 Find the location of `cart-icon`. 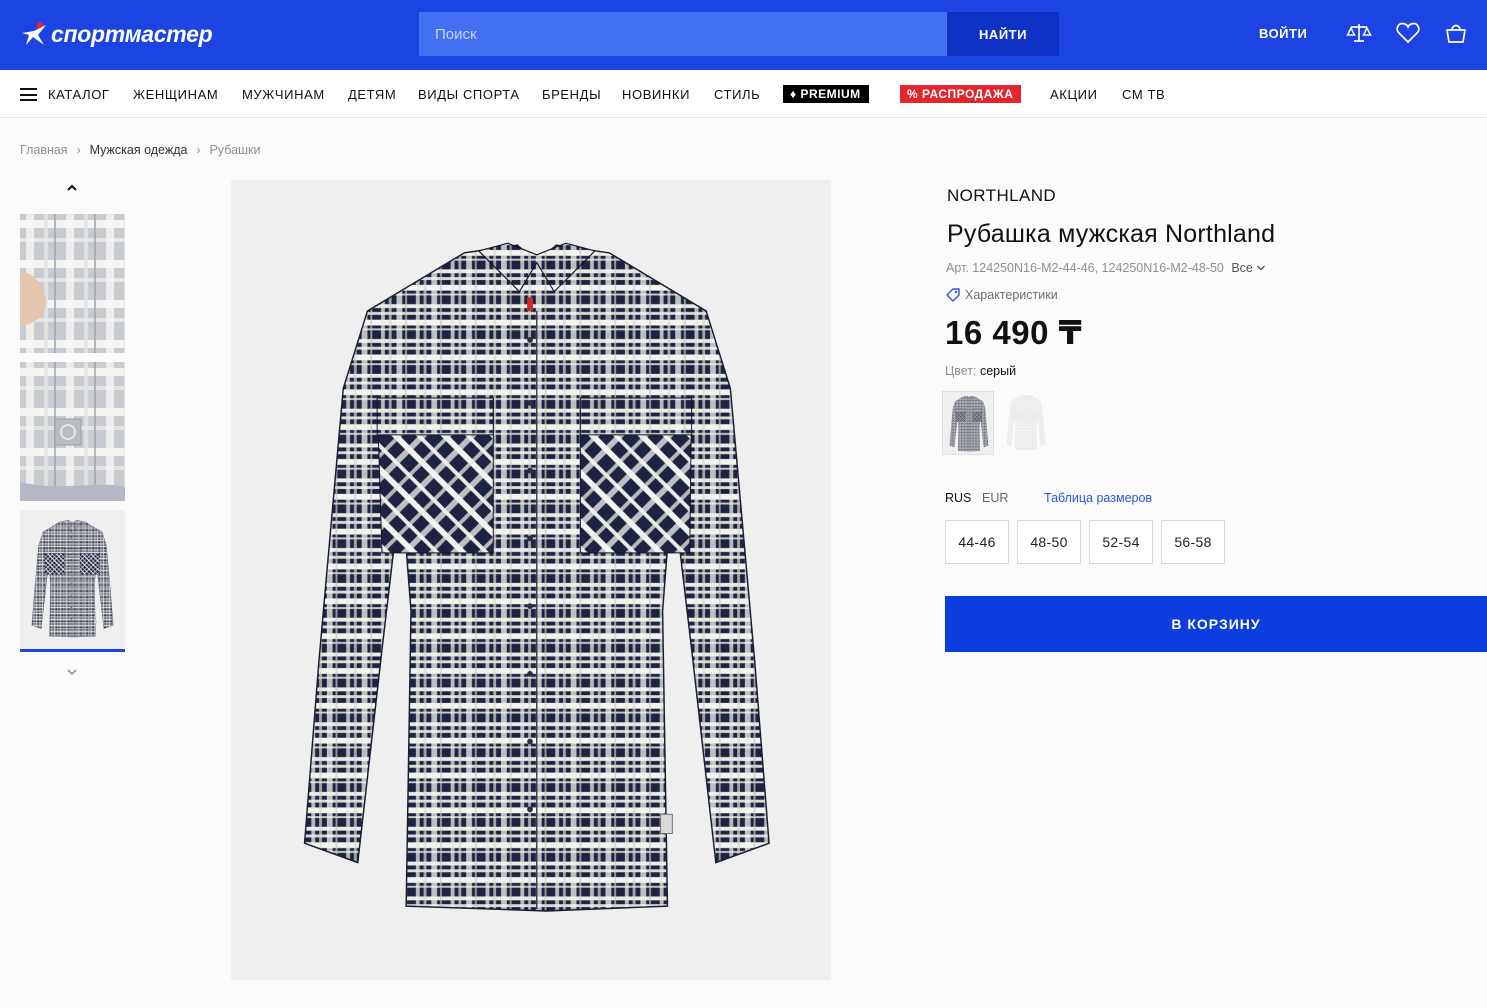

cart-icon is located at coordinates (1456, 33).